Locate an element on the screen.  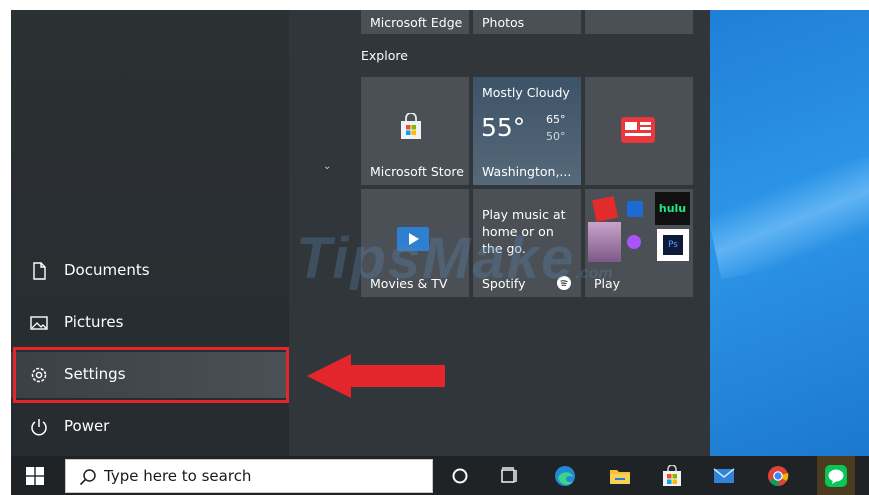
weather-high: 65° is located at coordinates (556, 119).